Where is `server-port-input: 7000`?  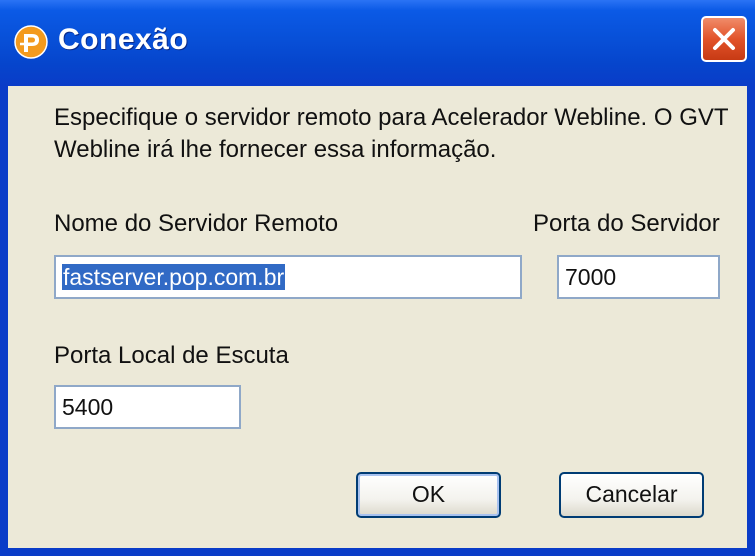 server-port-input: 7000 is located at coordinates (638, 277).